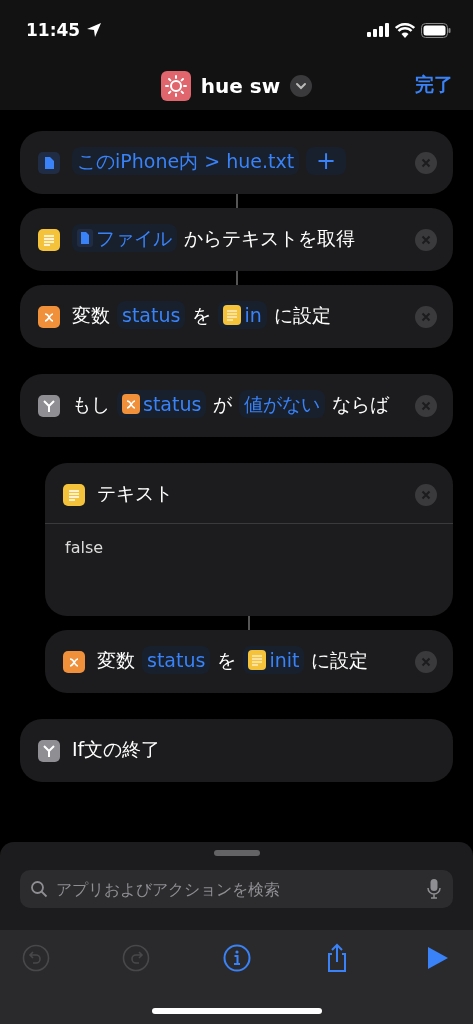 Image resolution: width=473 pixels, height=1024 pixels. What do you see at coordinates (39, 889) in the screenshot?
I see `search-icon` at bounding box center [39, 889].